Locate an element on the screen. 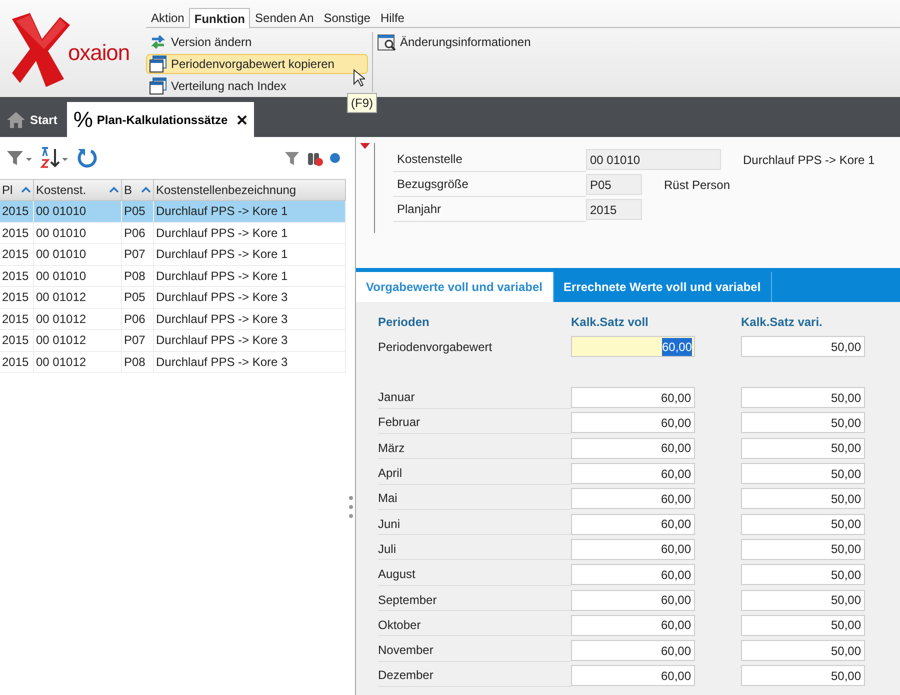 This screenshot has height=695, width=900. table-row: 2015 00 01012 P05 Durchlauf PPS -> Kore 3 is located at coordinates (173, 297).